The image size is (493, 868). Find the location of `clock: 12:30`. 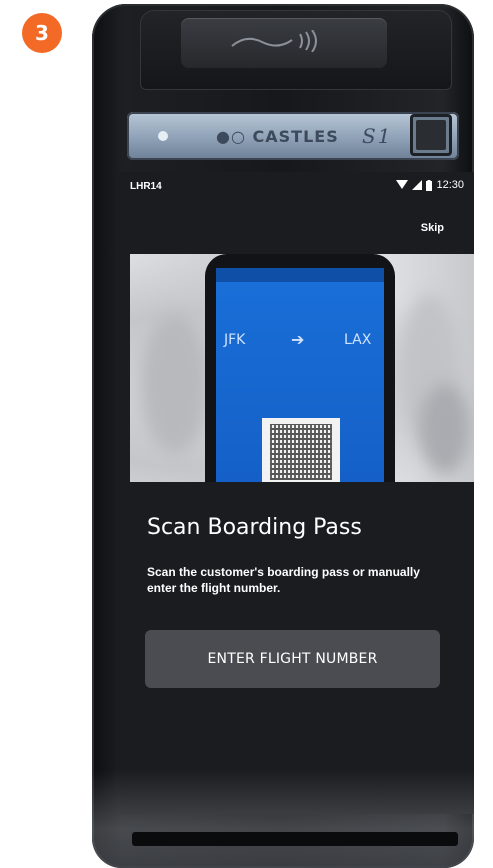

clock: 12:30 is located at coordinates (450, 185).